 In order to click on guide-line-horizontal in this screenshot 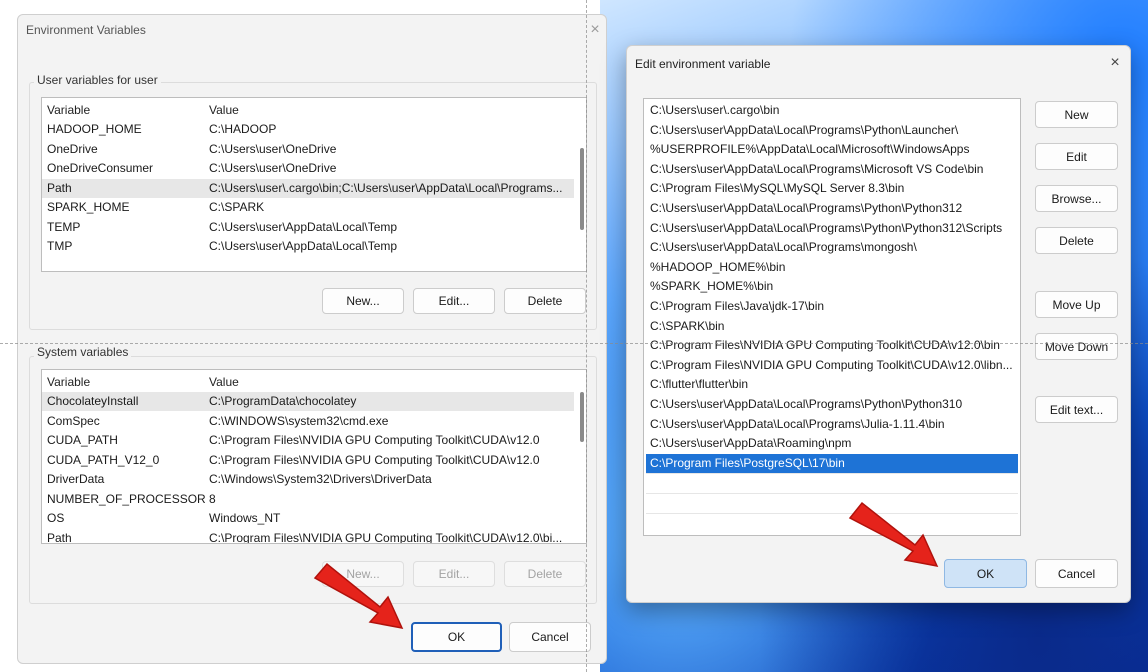, I will do `click(574, 343)`.